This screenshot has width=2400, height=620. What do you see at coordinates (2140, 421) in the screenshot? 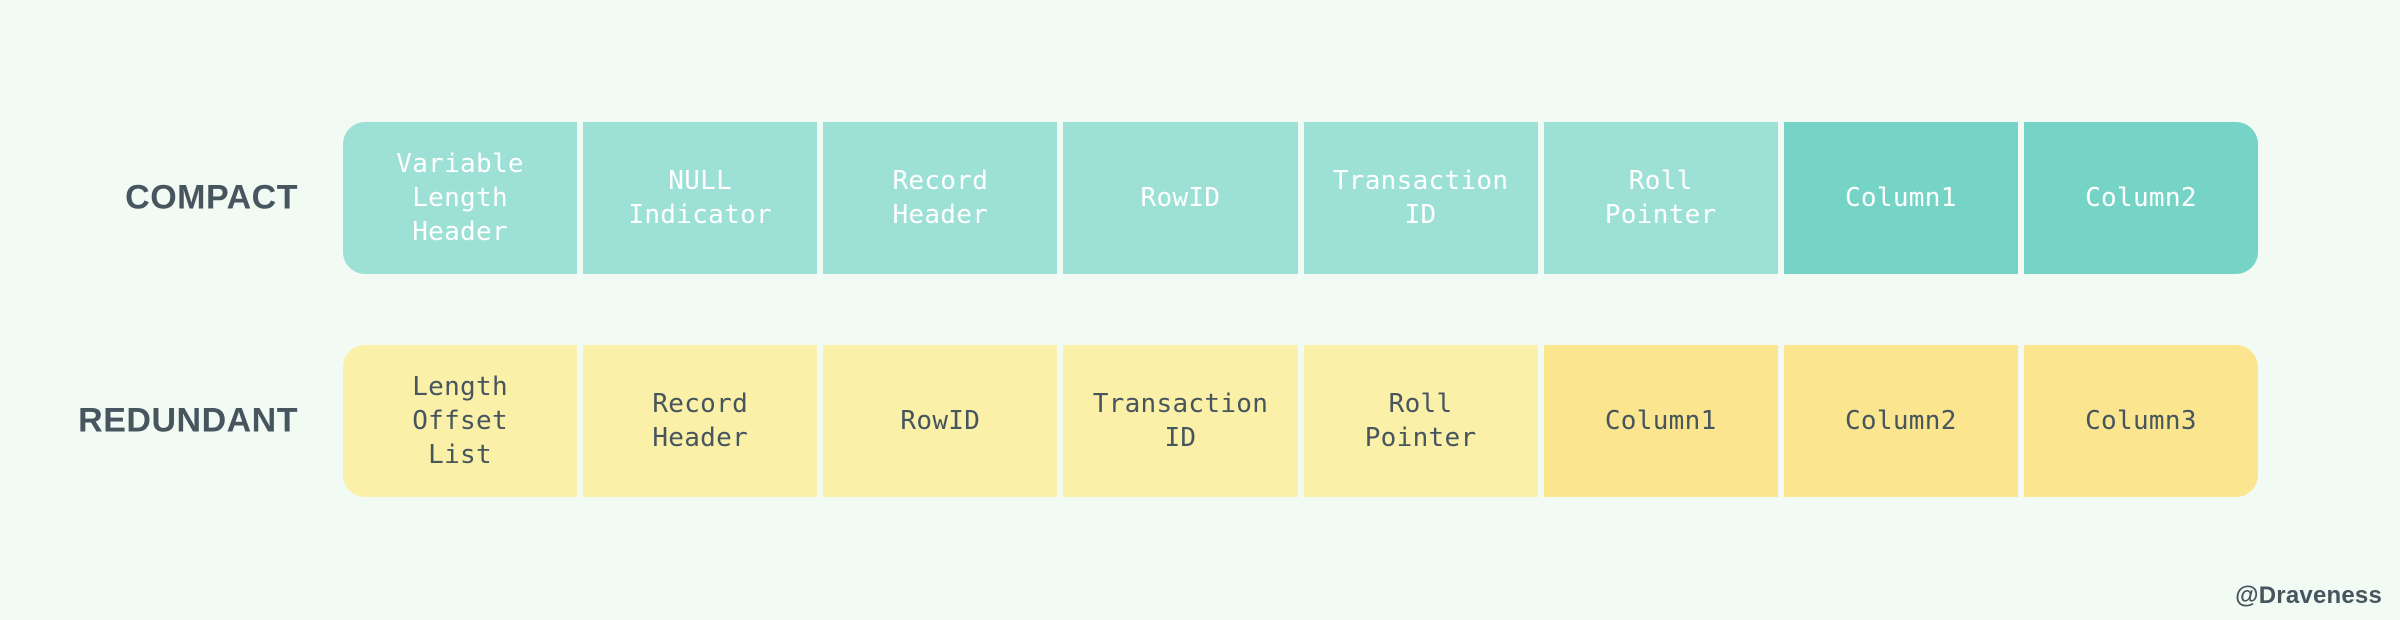
I see `cell-column3: Column3` at bounding box center [2140, 421].